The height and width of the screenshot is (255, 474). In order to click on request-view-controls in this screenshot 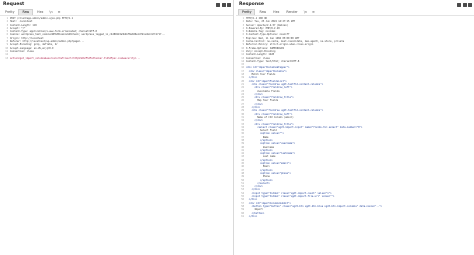, I will do `click(223, 4)`.